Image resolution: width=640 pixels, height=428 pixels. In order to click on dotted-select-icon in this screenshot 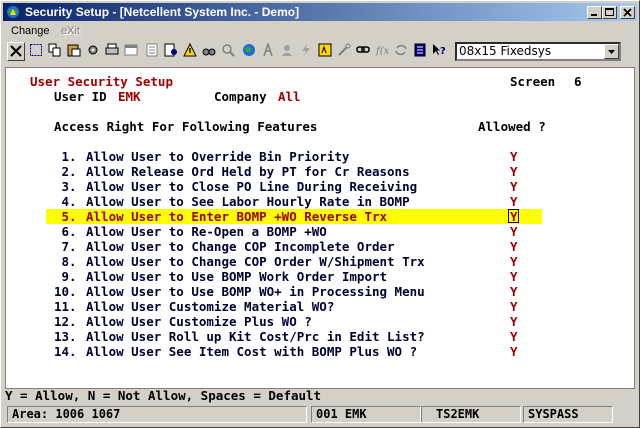, I will do `click(36, 50)`.